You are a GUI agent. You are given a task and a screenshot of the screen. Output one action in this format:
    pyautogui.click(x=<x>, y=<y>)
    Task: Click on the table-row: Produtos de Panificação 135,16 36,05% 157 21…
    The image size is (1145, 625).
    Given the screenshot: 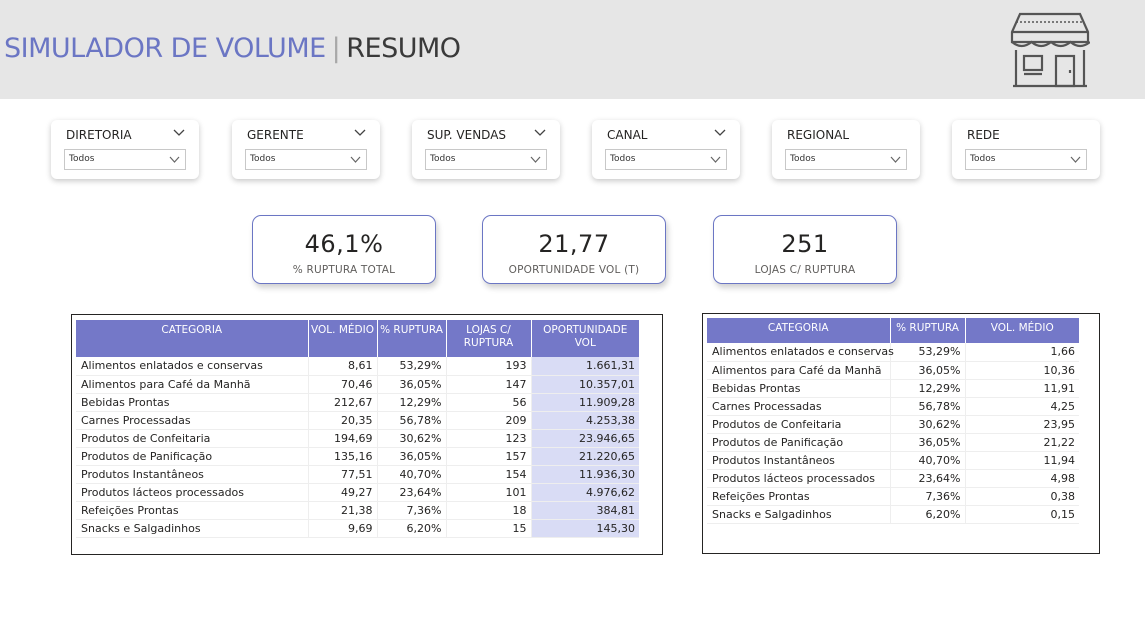 What is the action you would take?
    pyautogui.click(x=357, y=456)
    